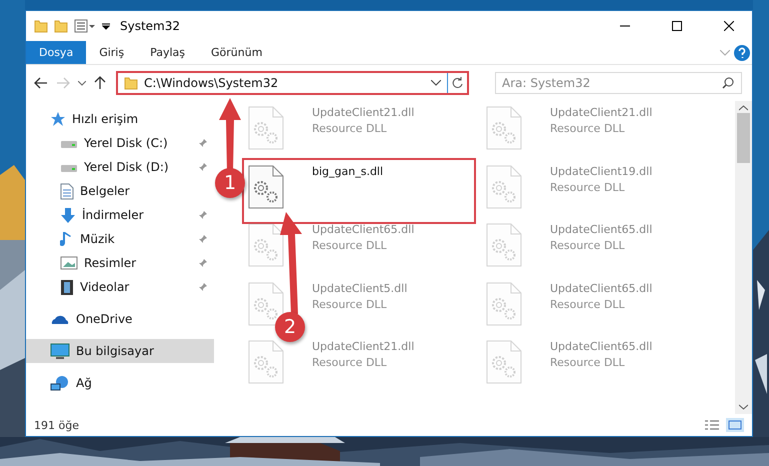 The width and height of the screenshot is (769, 466). Describe the element at coordinates (60, 319) in the screenshot. I see `cloud-icon` at that location.